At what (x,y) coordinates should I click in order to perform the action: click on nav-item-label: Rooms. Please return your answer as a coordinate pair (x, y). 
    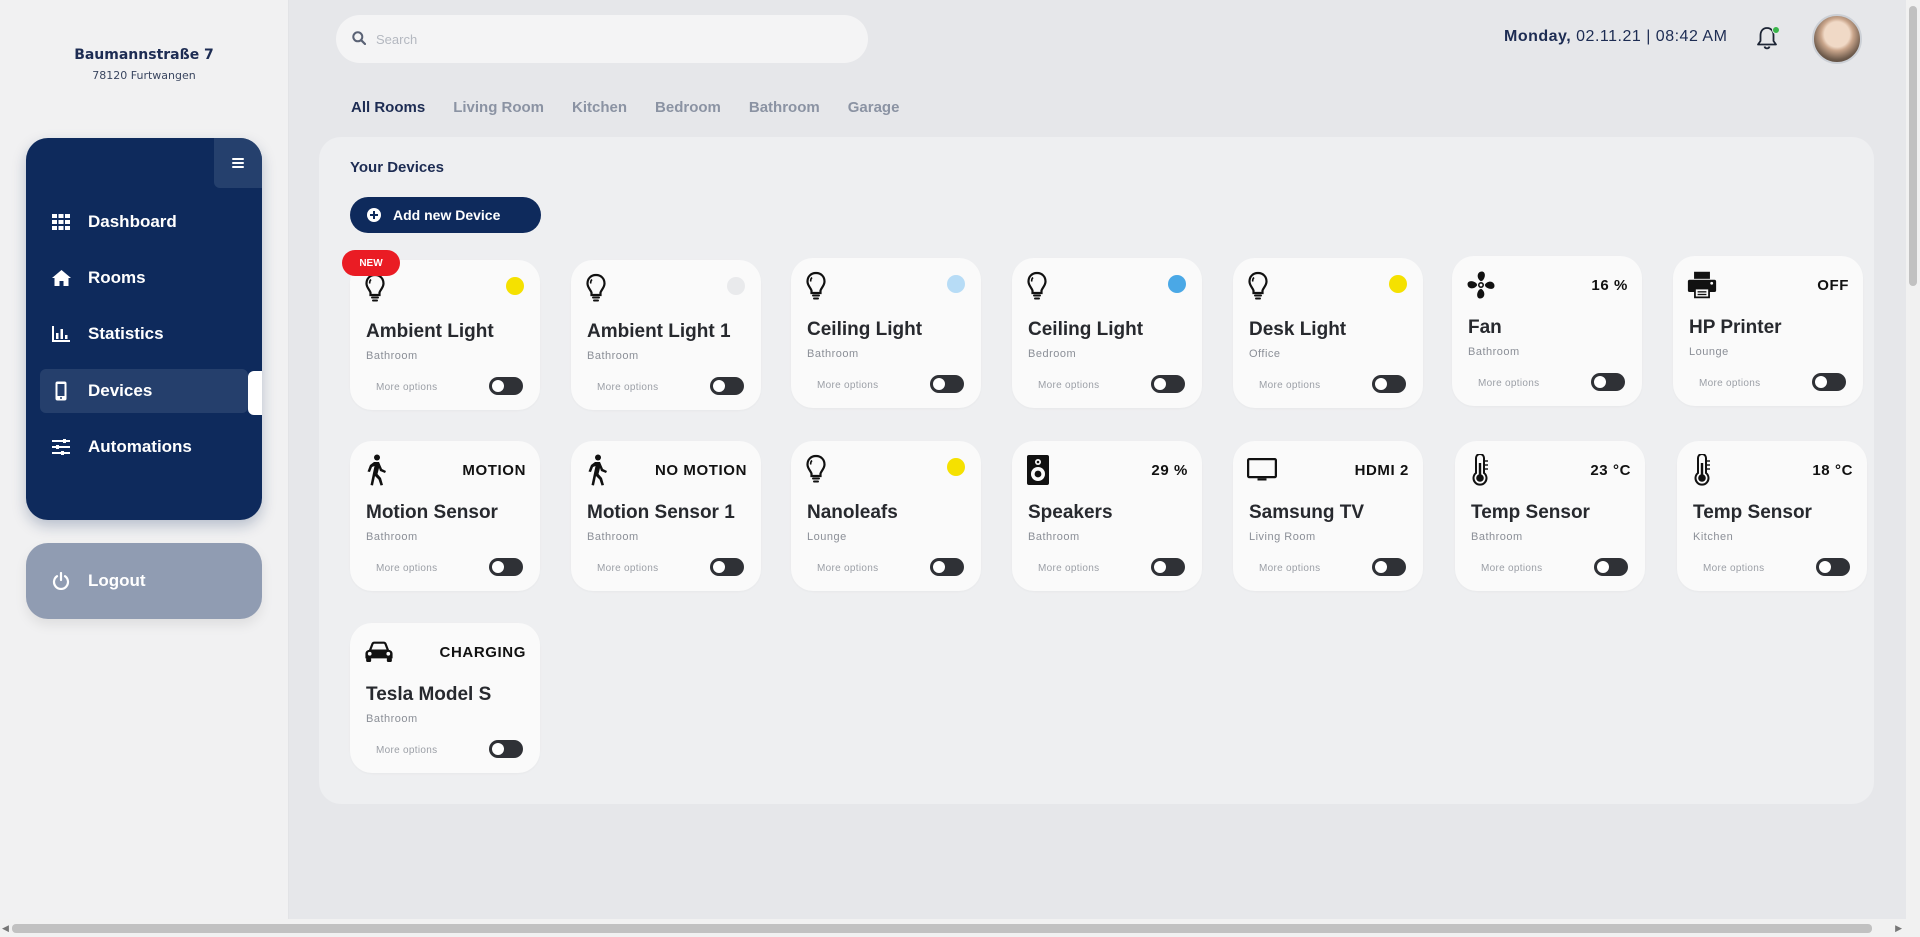
    Looking at the image, I should click on (117, 277).